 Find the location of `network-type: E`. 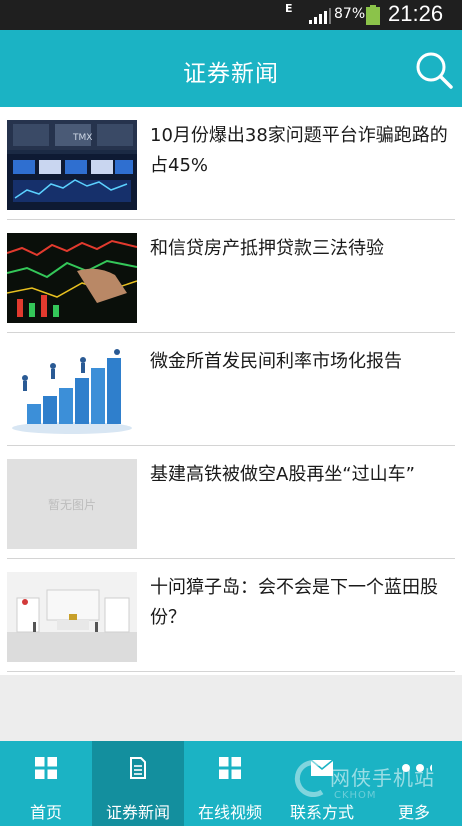

network-type: E is located at coordinates (289, 8).